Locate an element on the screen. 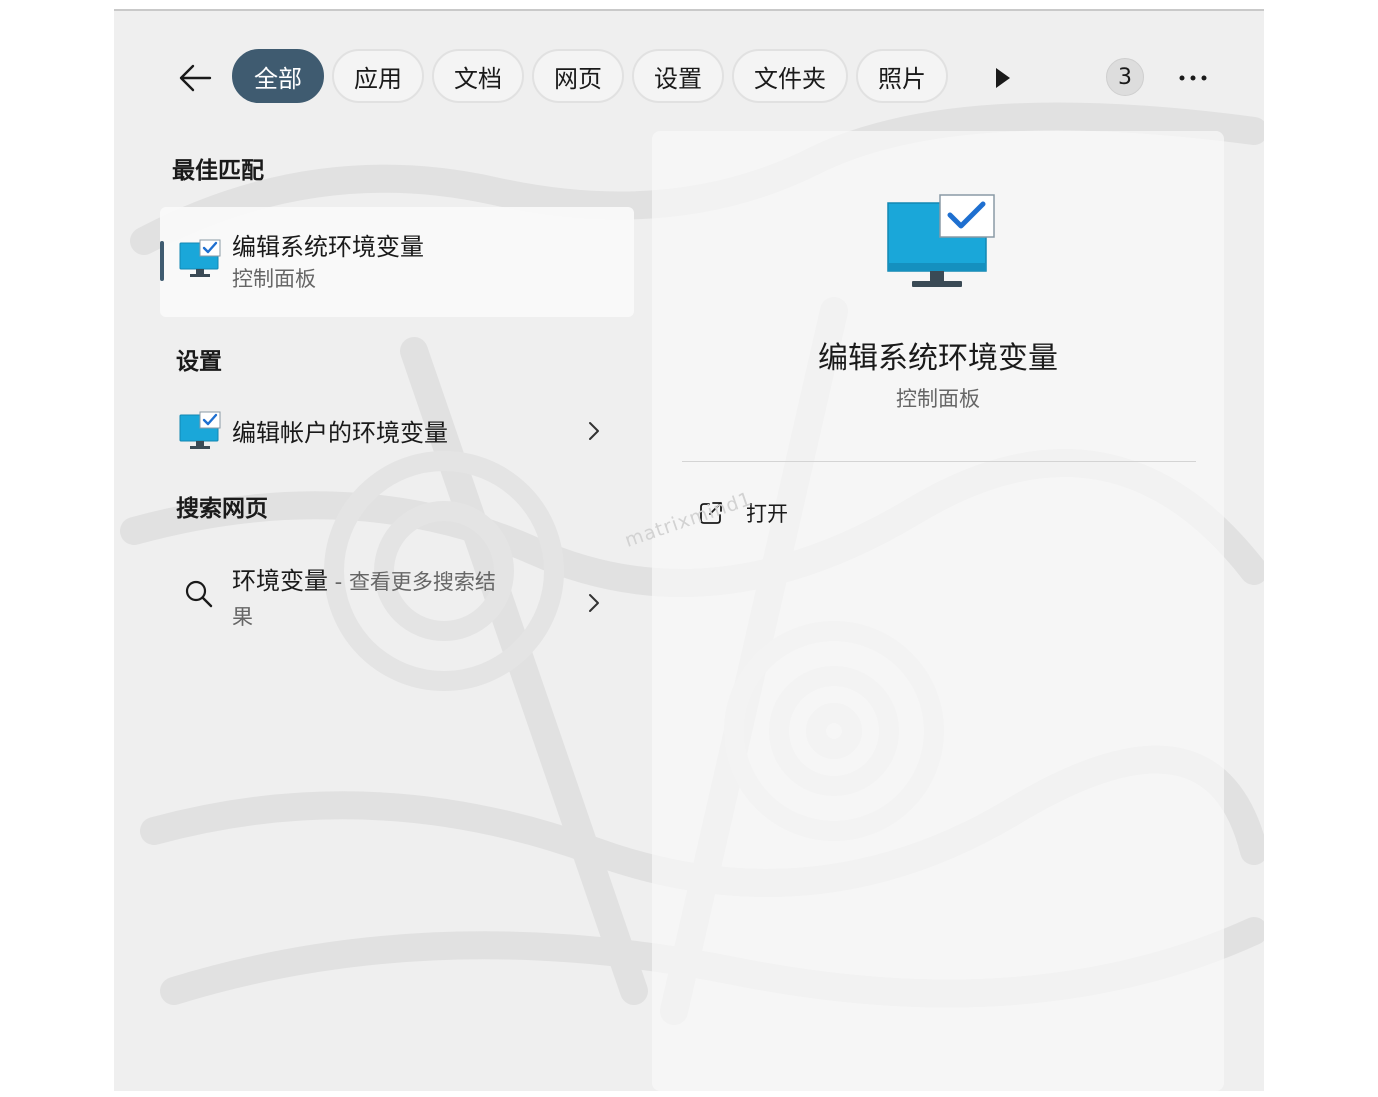  web-search-result: 环境变量 - 查看更多搜索结 果 is located at coordinates (397, 598).